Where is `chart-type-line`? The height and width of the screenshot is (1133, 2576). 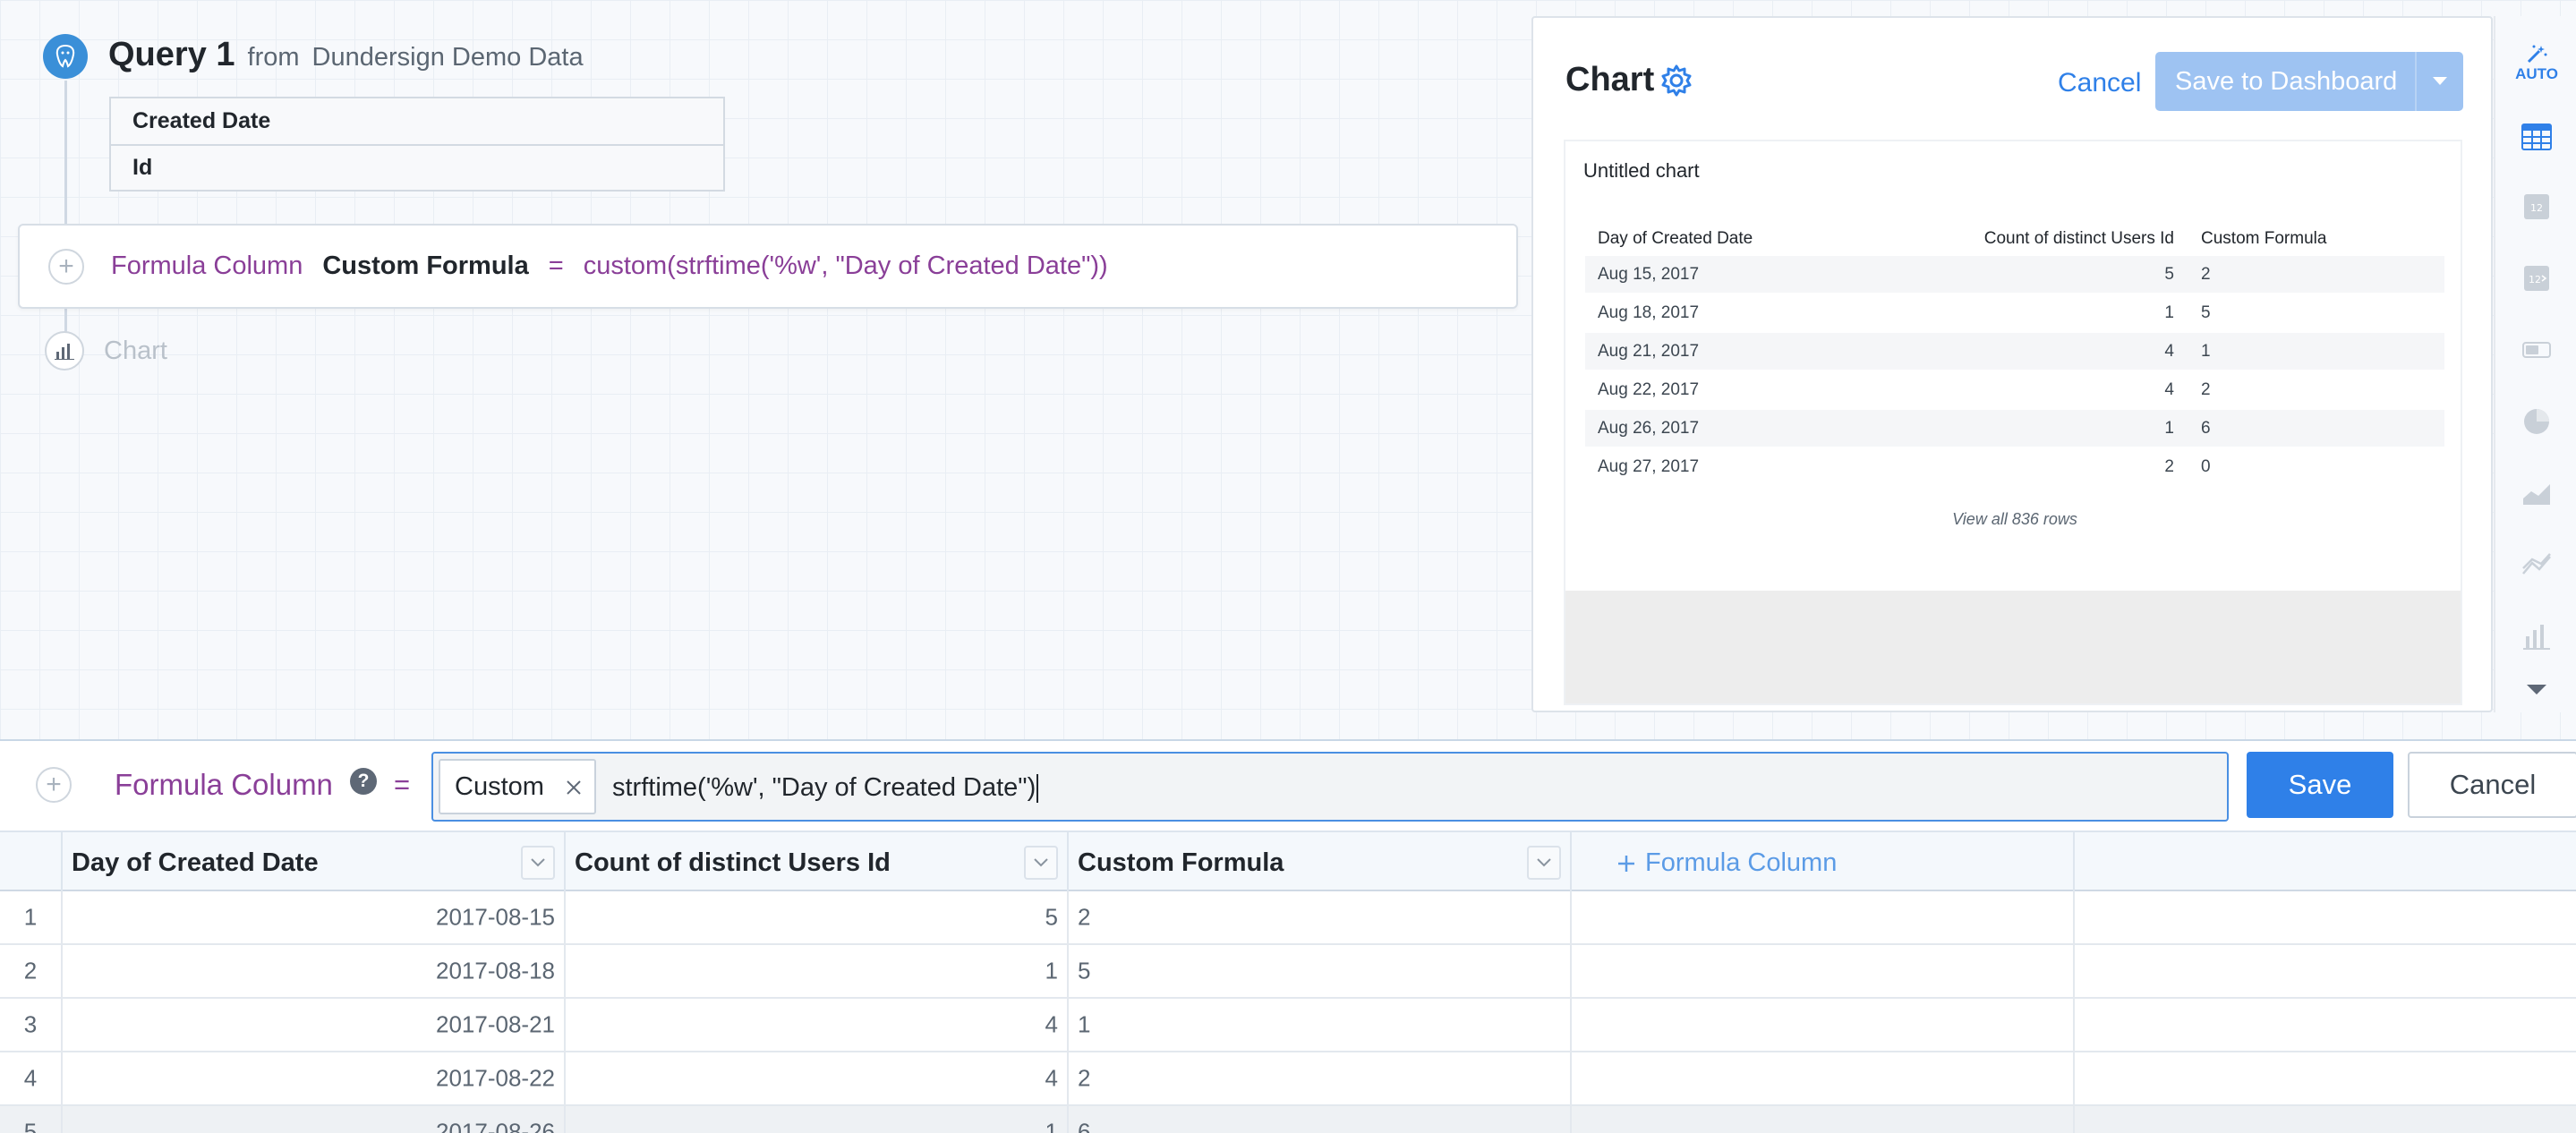 chart-type-line is located at coordinates (2535, 564).